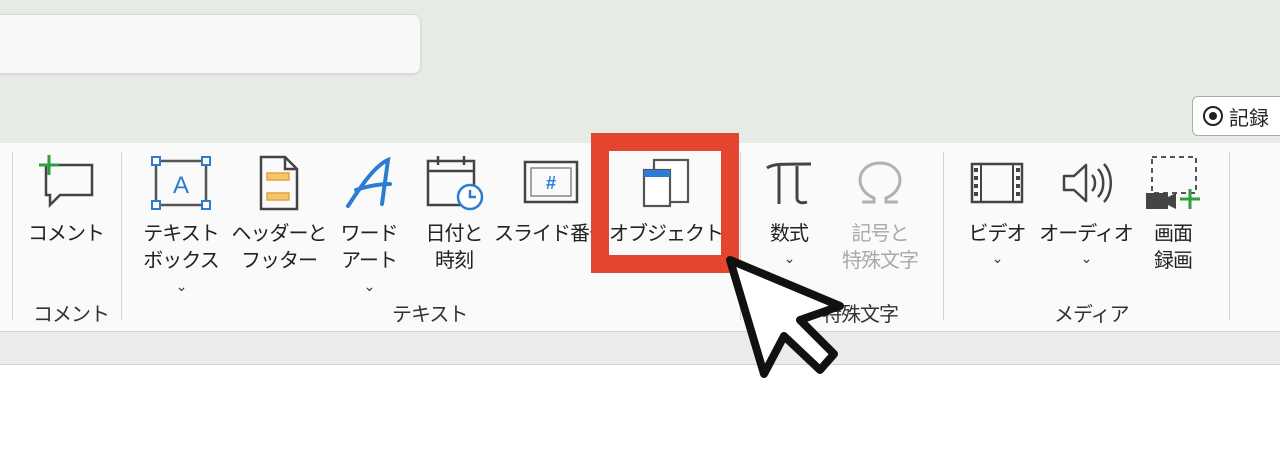 The image size is (1280, 469). I want to click on slide-number-icon: #, so click(551, 183).